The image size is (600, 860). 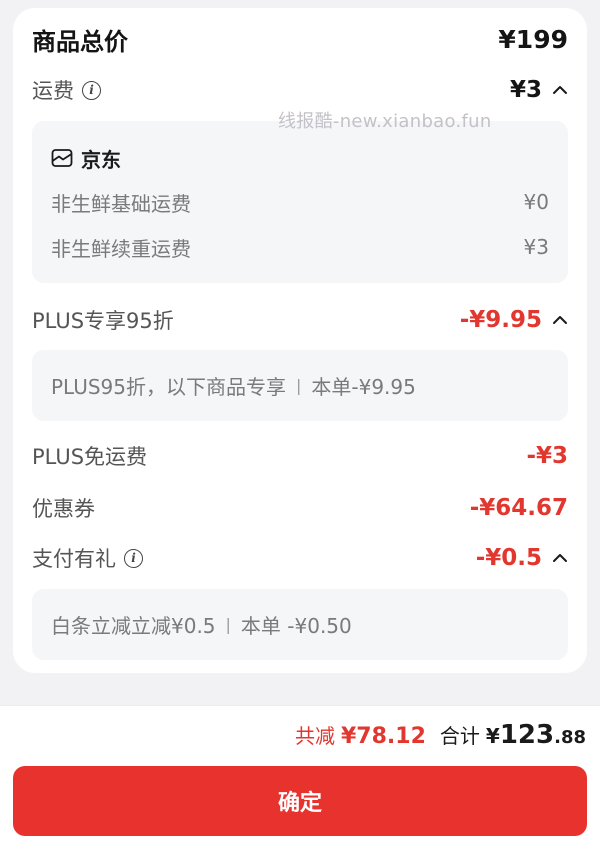 What do you see at coordinates (101, 159) in the screenshot?
I see `shop-name: 京东` at bounding box center [101, 159].